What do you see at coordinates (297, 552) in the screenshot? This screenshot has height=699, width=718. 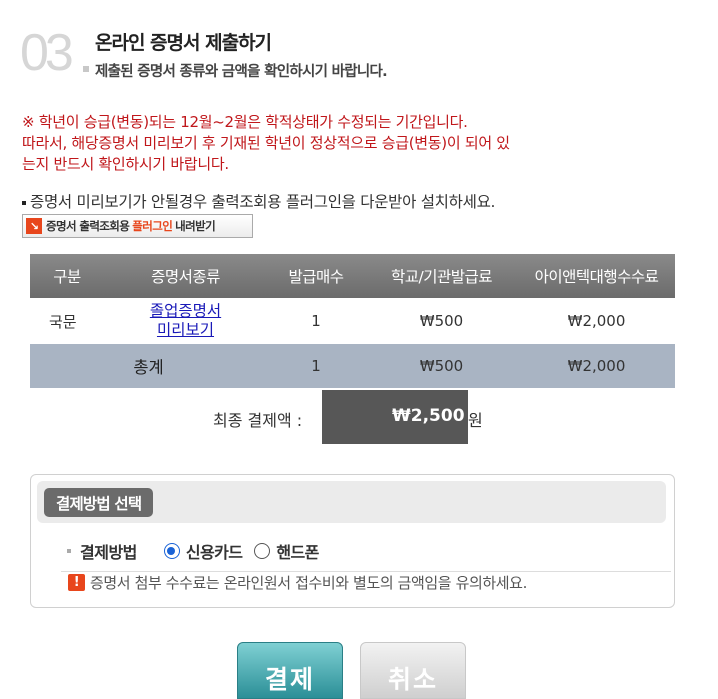 I see `radio-mobile-phone-label: 핸드폰` at bounding box center [297, 552].